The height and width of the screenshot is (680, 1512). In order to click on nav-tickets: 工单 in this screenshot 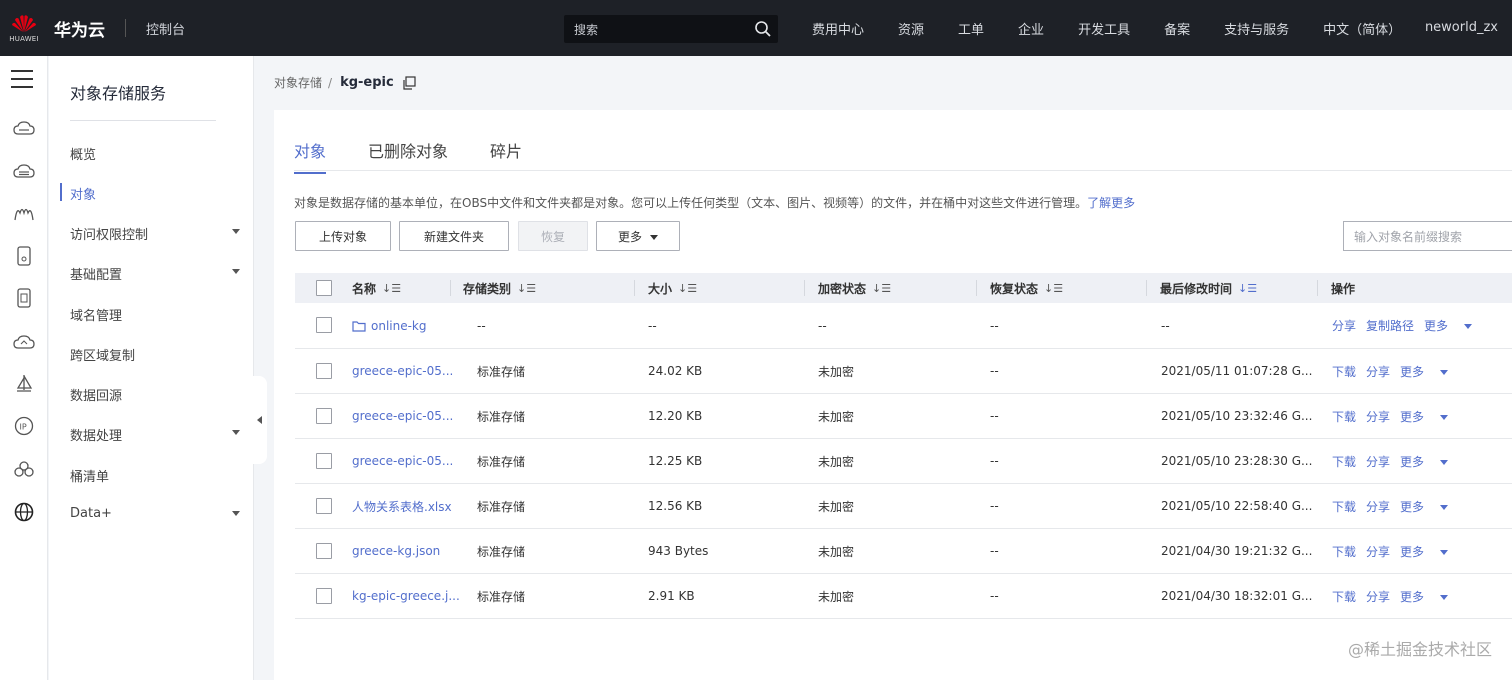, I will do `click(971, 28)`.